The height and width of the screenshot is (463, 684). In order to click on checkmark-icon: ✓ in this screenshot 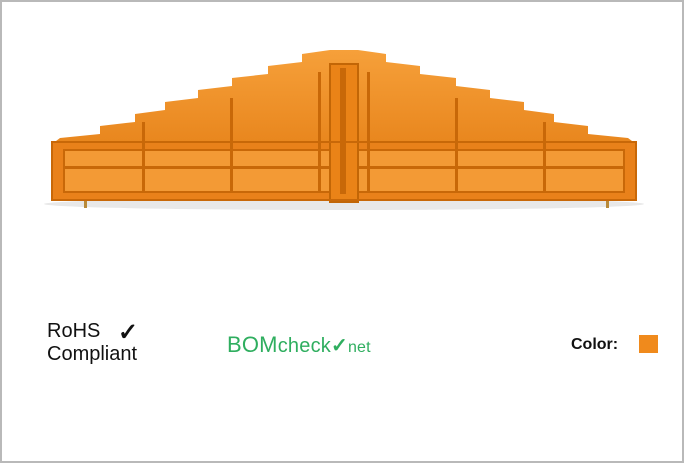, I will do `click(128, 332)`.